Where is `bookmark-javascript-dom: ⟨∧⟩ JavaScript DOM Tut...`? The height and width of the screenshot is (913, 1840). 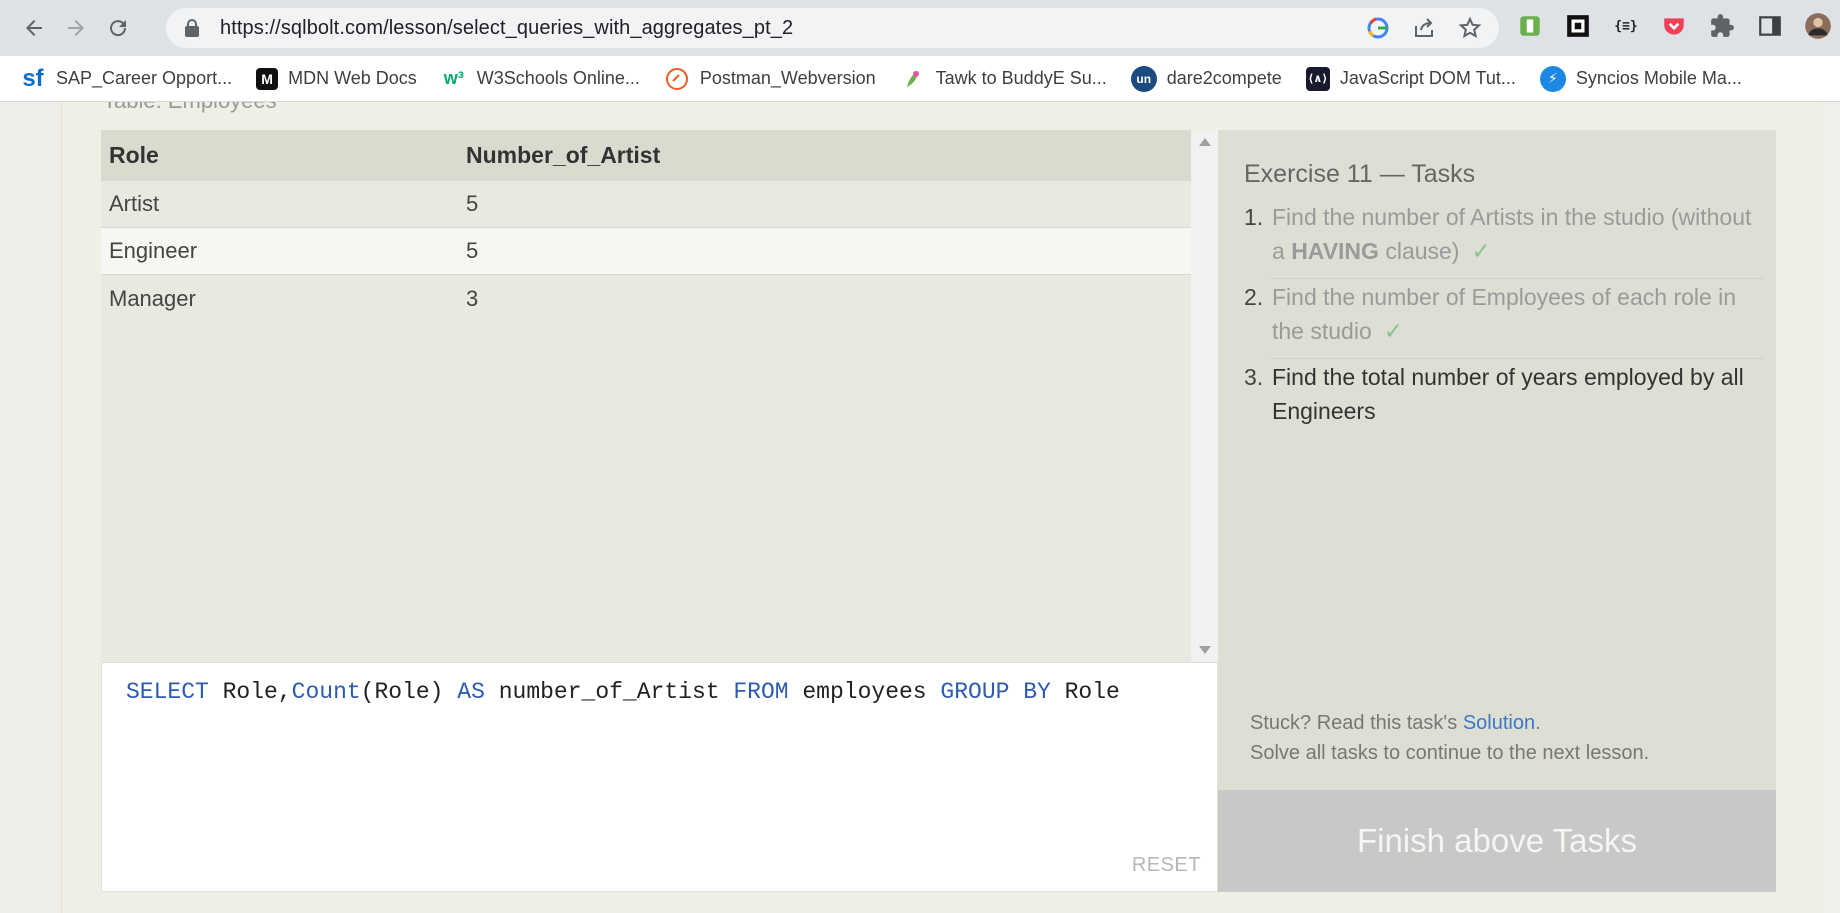 bookmark-javascript-dom: ⟨∧⟩ JavaScript DOM Tut... is located at coordinates (1410, 78).